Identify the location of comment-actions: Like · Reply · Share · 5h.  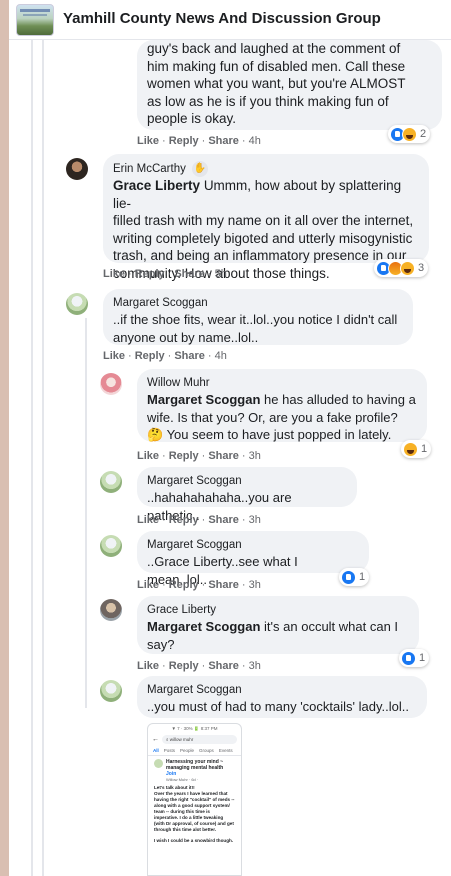
(165, 274).